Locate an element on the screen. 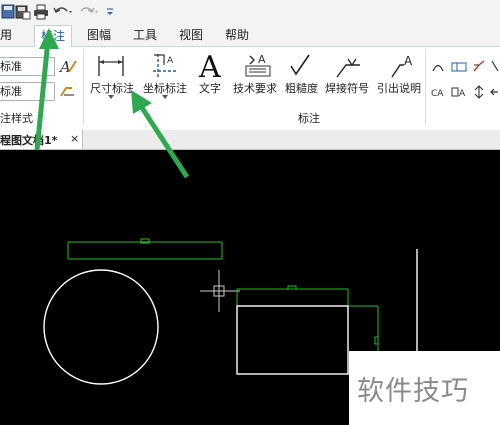 Image resolution: width=500 pixels, height=425 pixels. ribbon-tab-bar: 用 标注 图幅 工具 视图 帮助 is located at coordinates (250, 35).